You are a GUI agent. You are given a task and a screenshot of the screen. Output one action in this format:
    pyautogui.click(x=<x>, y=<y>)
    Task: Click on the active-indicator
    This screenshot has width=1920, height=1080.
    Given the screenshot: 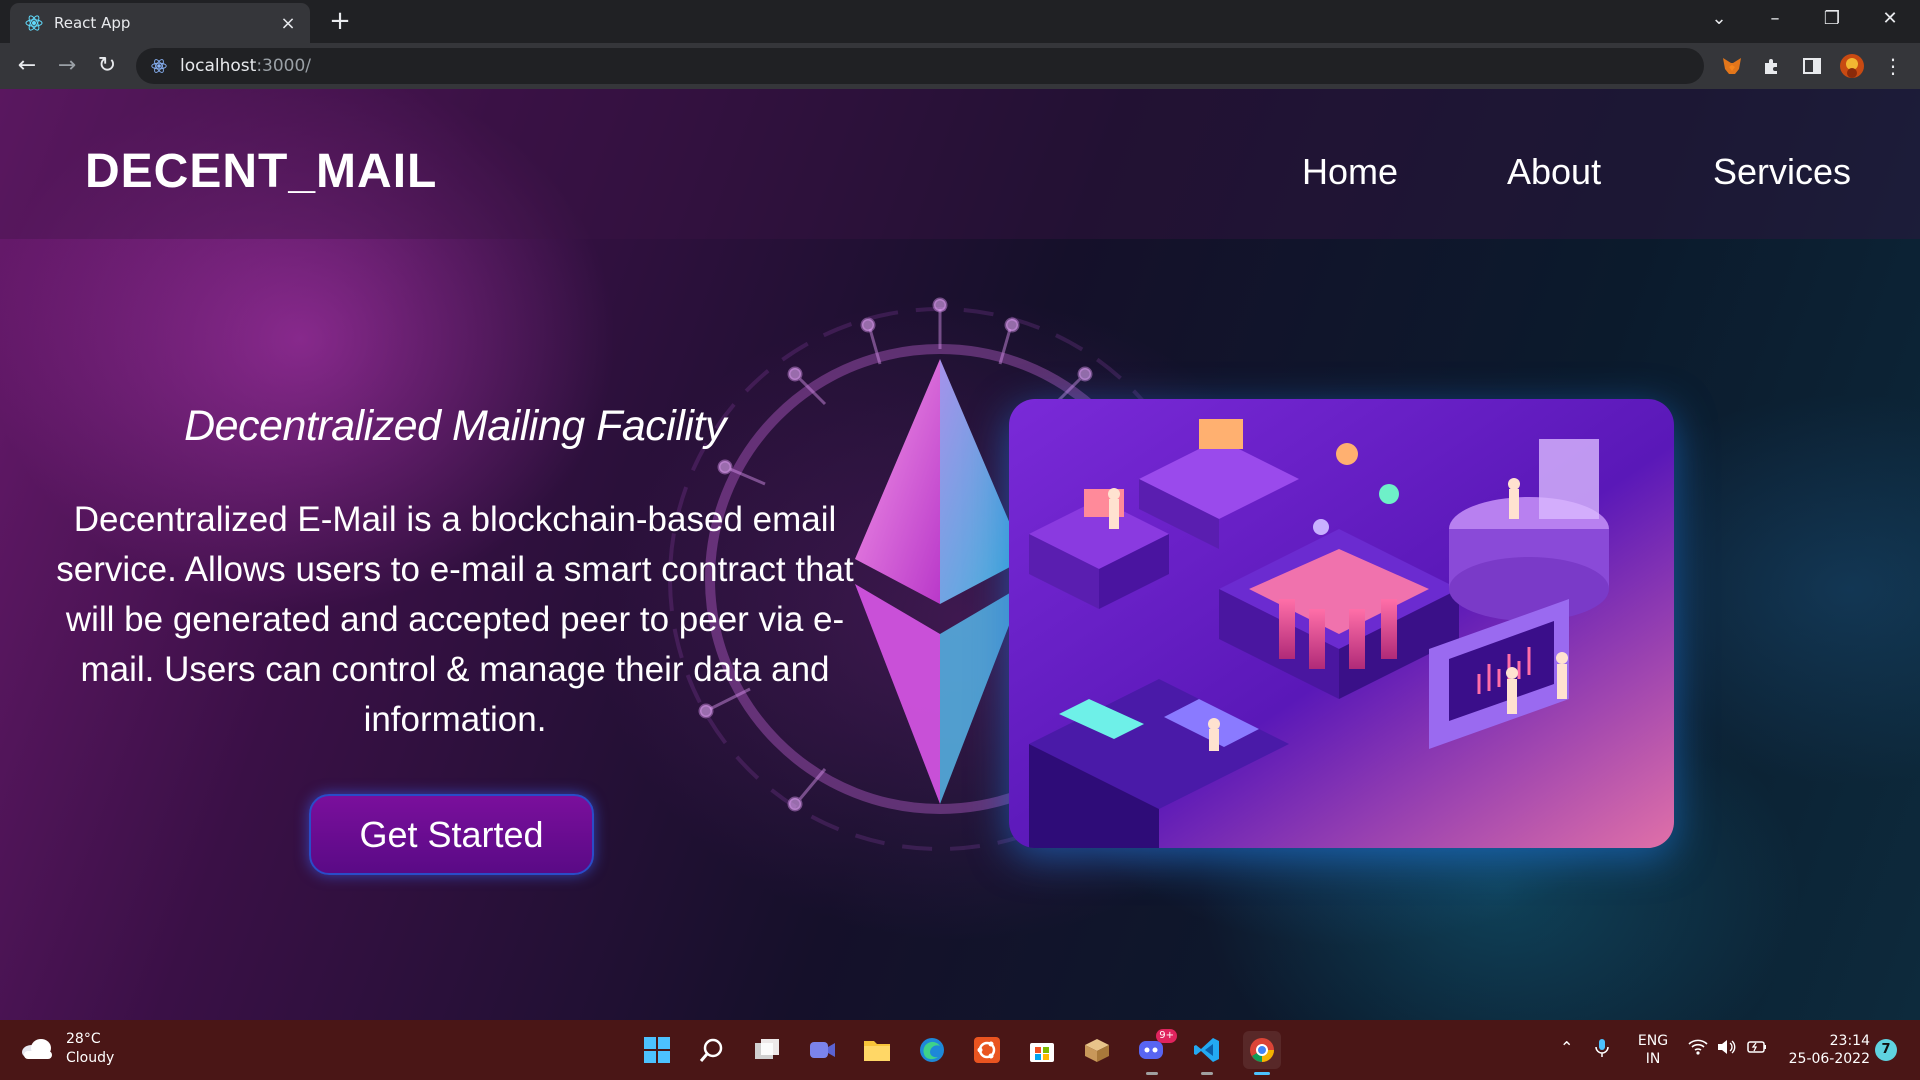 What is the action you would take?
    pyautogui.click(x=1262, y=1073)
    